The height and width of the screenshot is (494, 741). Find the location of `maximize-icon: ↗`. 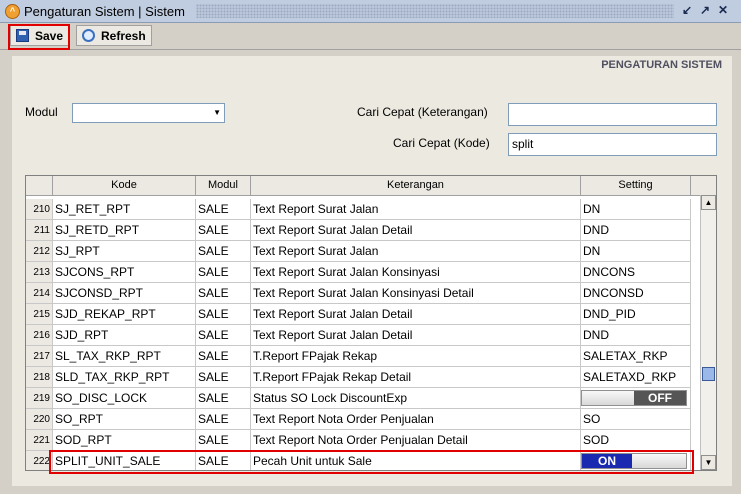

maximize-icon: ↗ is located at coordinates (705, 10).